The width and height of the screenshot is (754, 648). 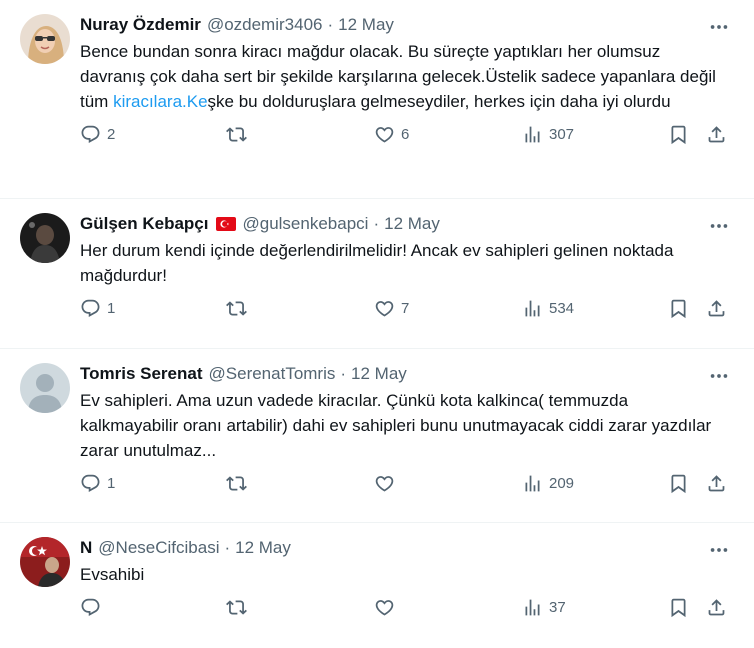 What do you see at coordinates (141, 374) in the screenshot?
I see `author-name: Tomris Serenat` at bounding box center [141, 374].